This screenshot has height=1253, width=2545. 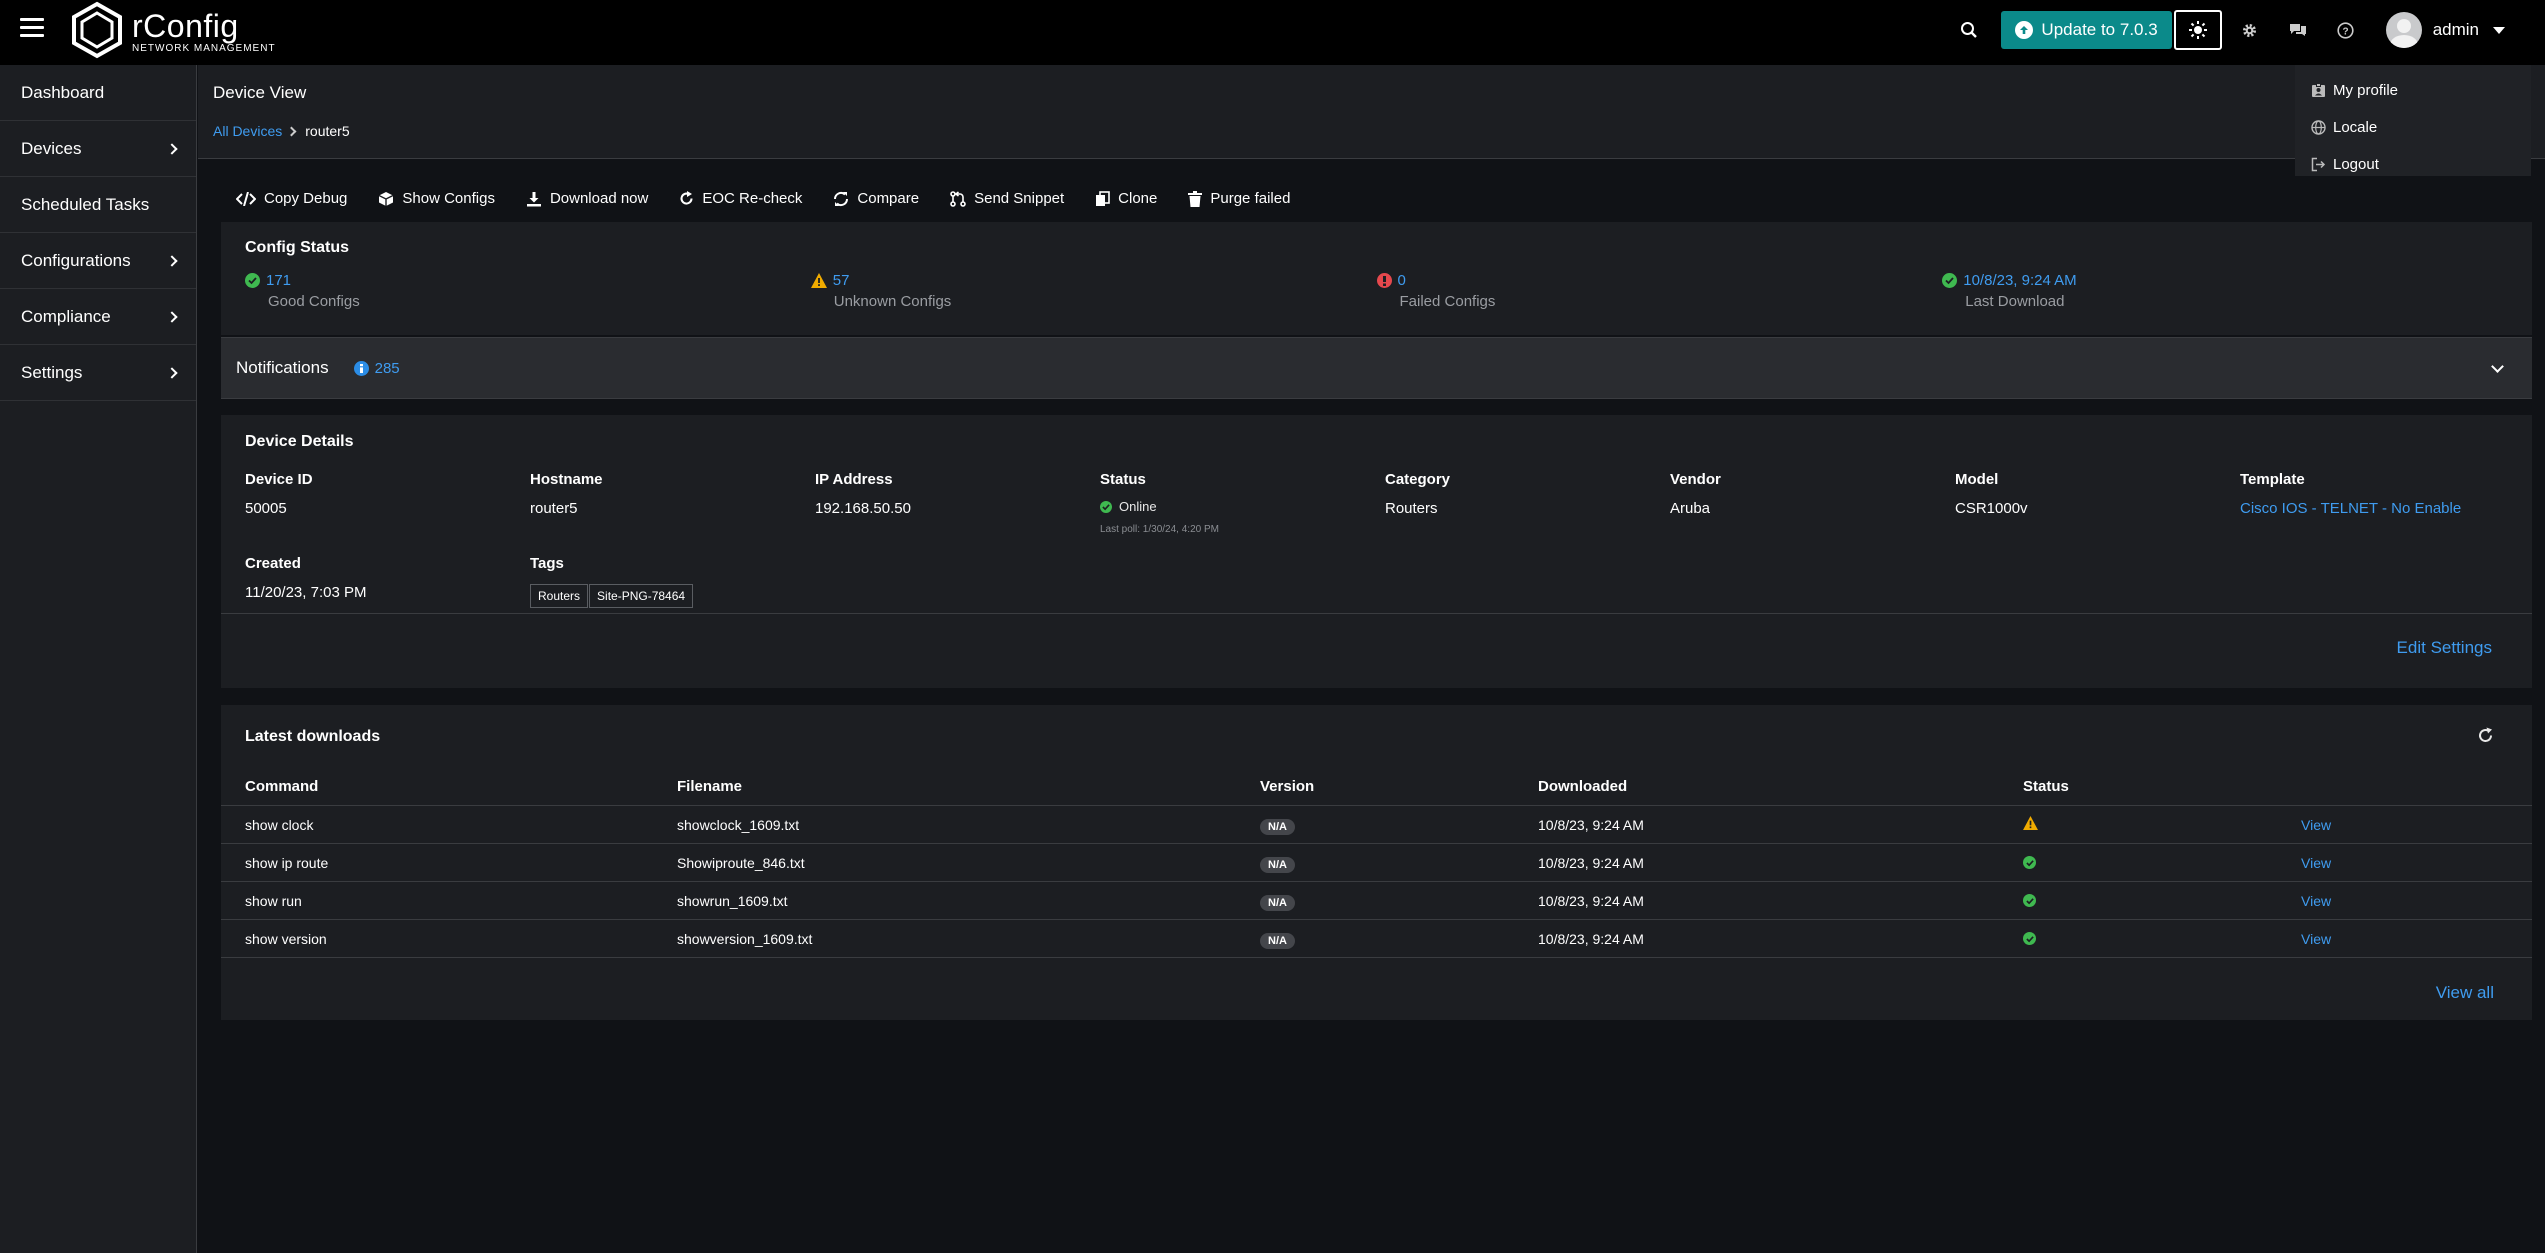 What do you see at coordinates (1969, 30) in the screenshot?
I see `search-icon` at bounding box center [1969, 30].